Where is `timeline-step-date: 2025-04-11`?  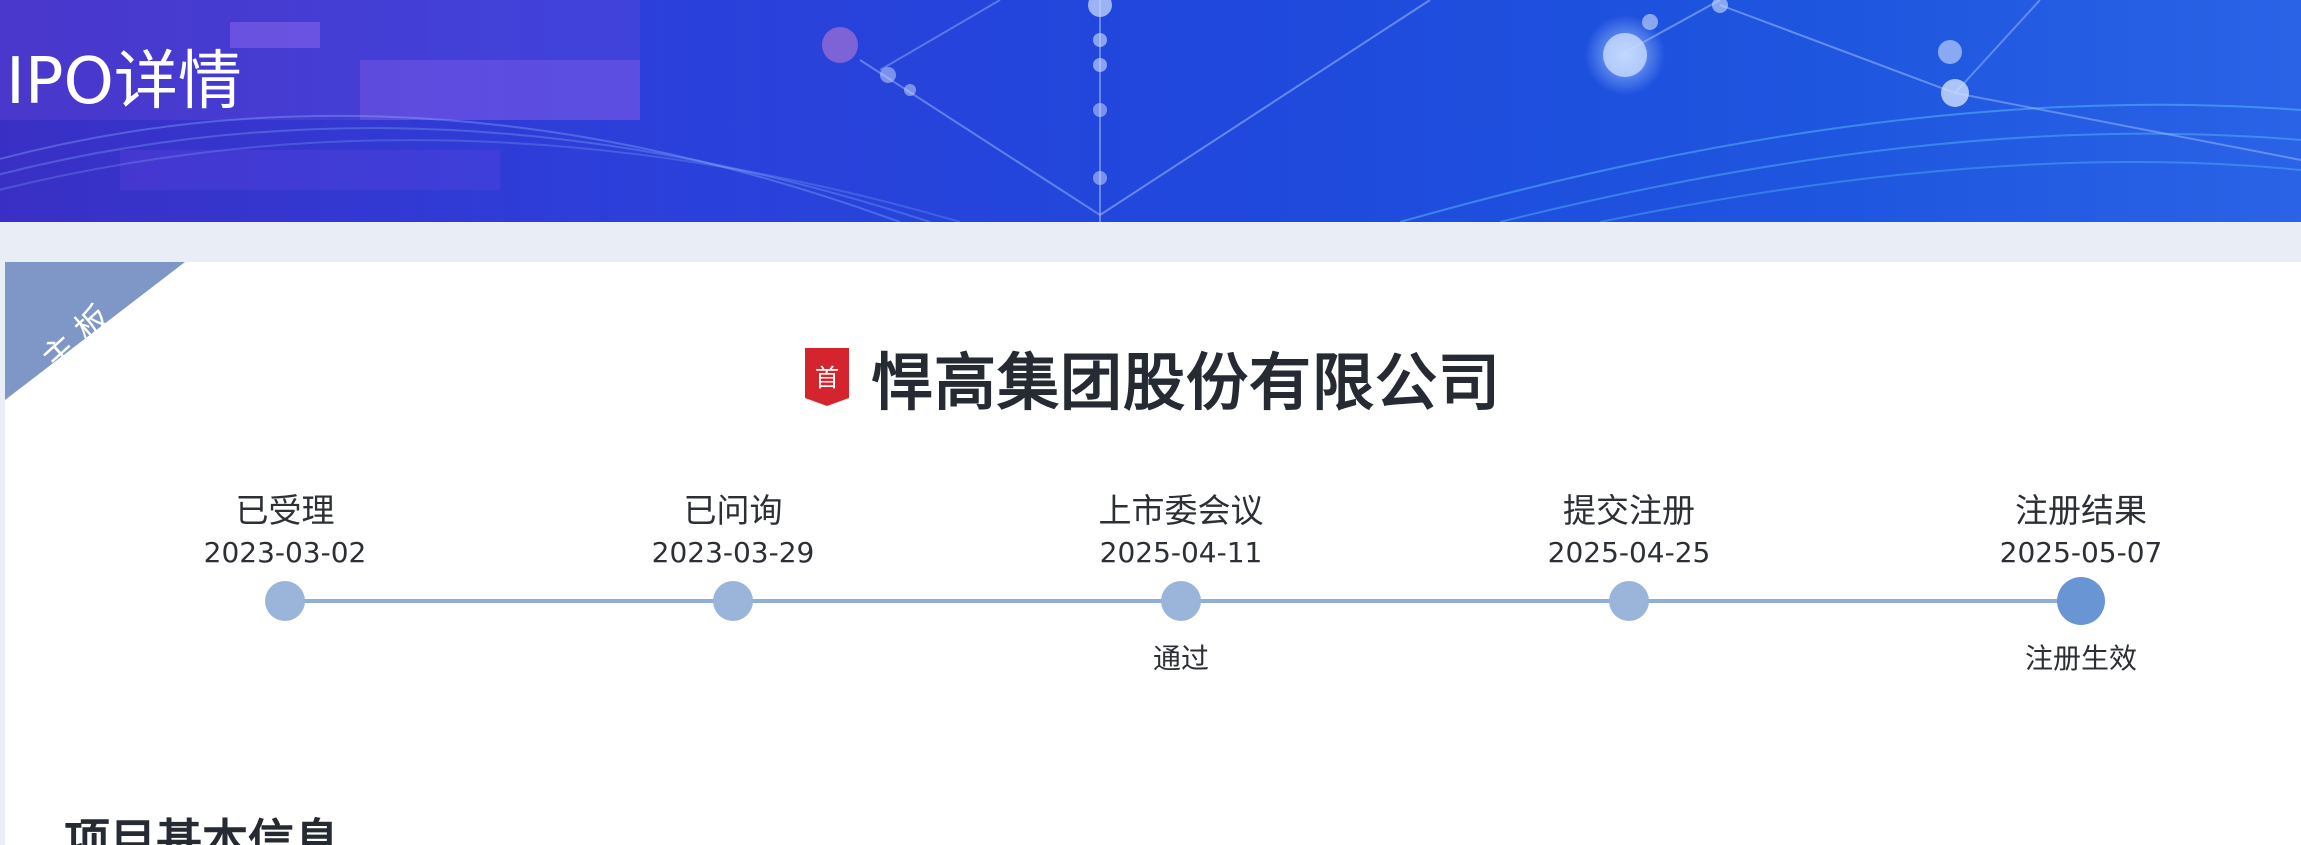
timeline-step-date: 2025-04-11 is located at coordinates (1181, 552).